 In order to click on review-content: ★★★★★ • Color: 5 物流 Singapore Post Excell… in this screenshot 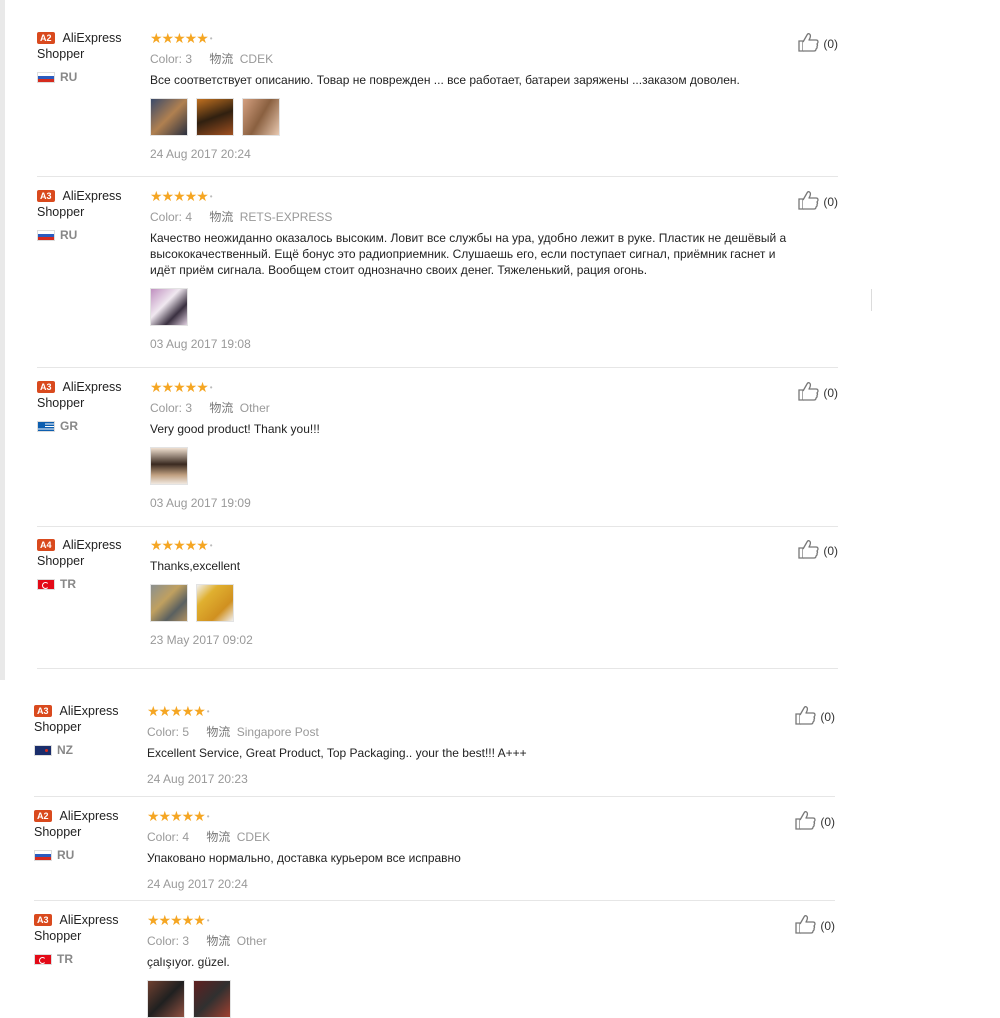, I will do `click(472, 745)`.